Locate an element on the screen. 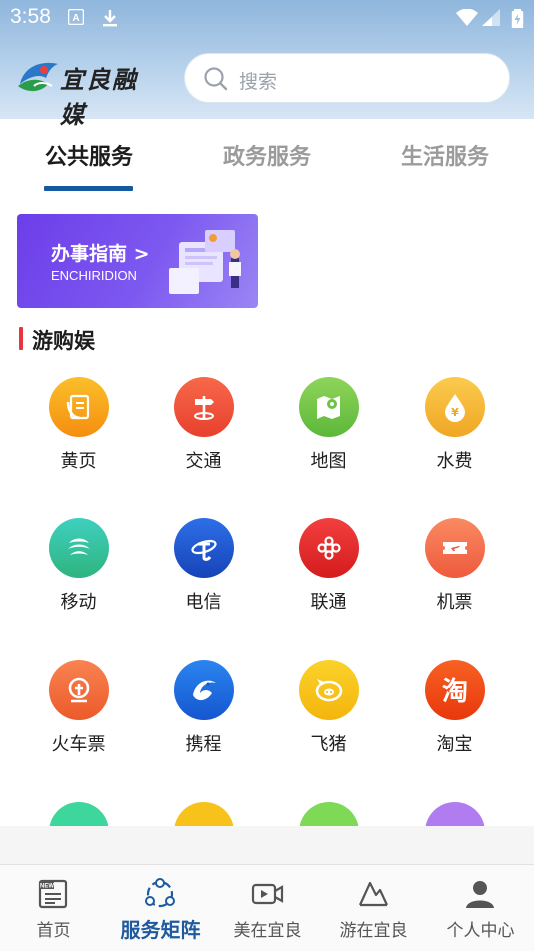 Image resolution: width=534 pixels, height=951 pixels. service-water-fee: ¥ 水费 is located at coordinates (454, 432).